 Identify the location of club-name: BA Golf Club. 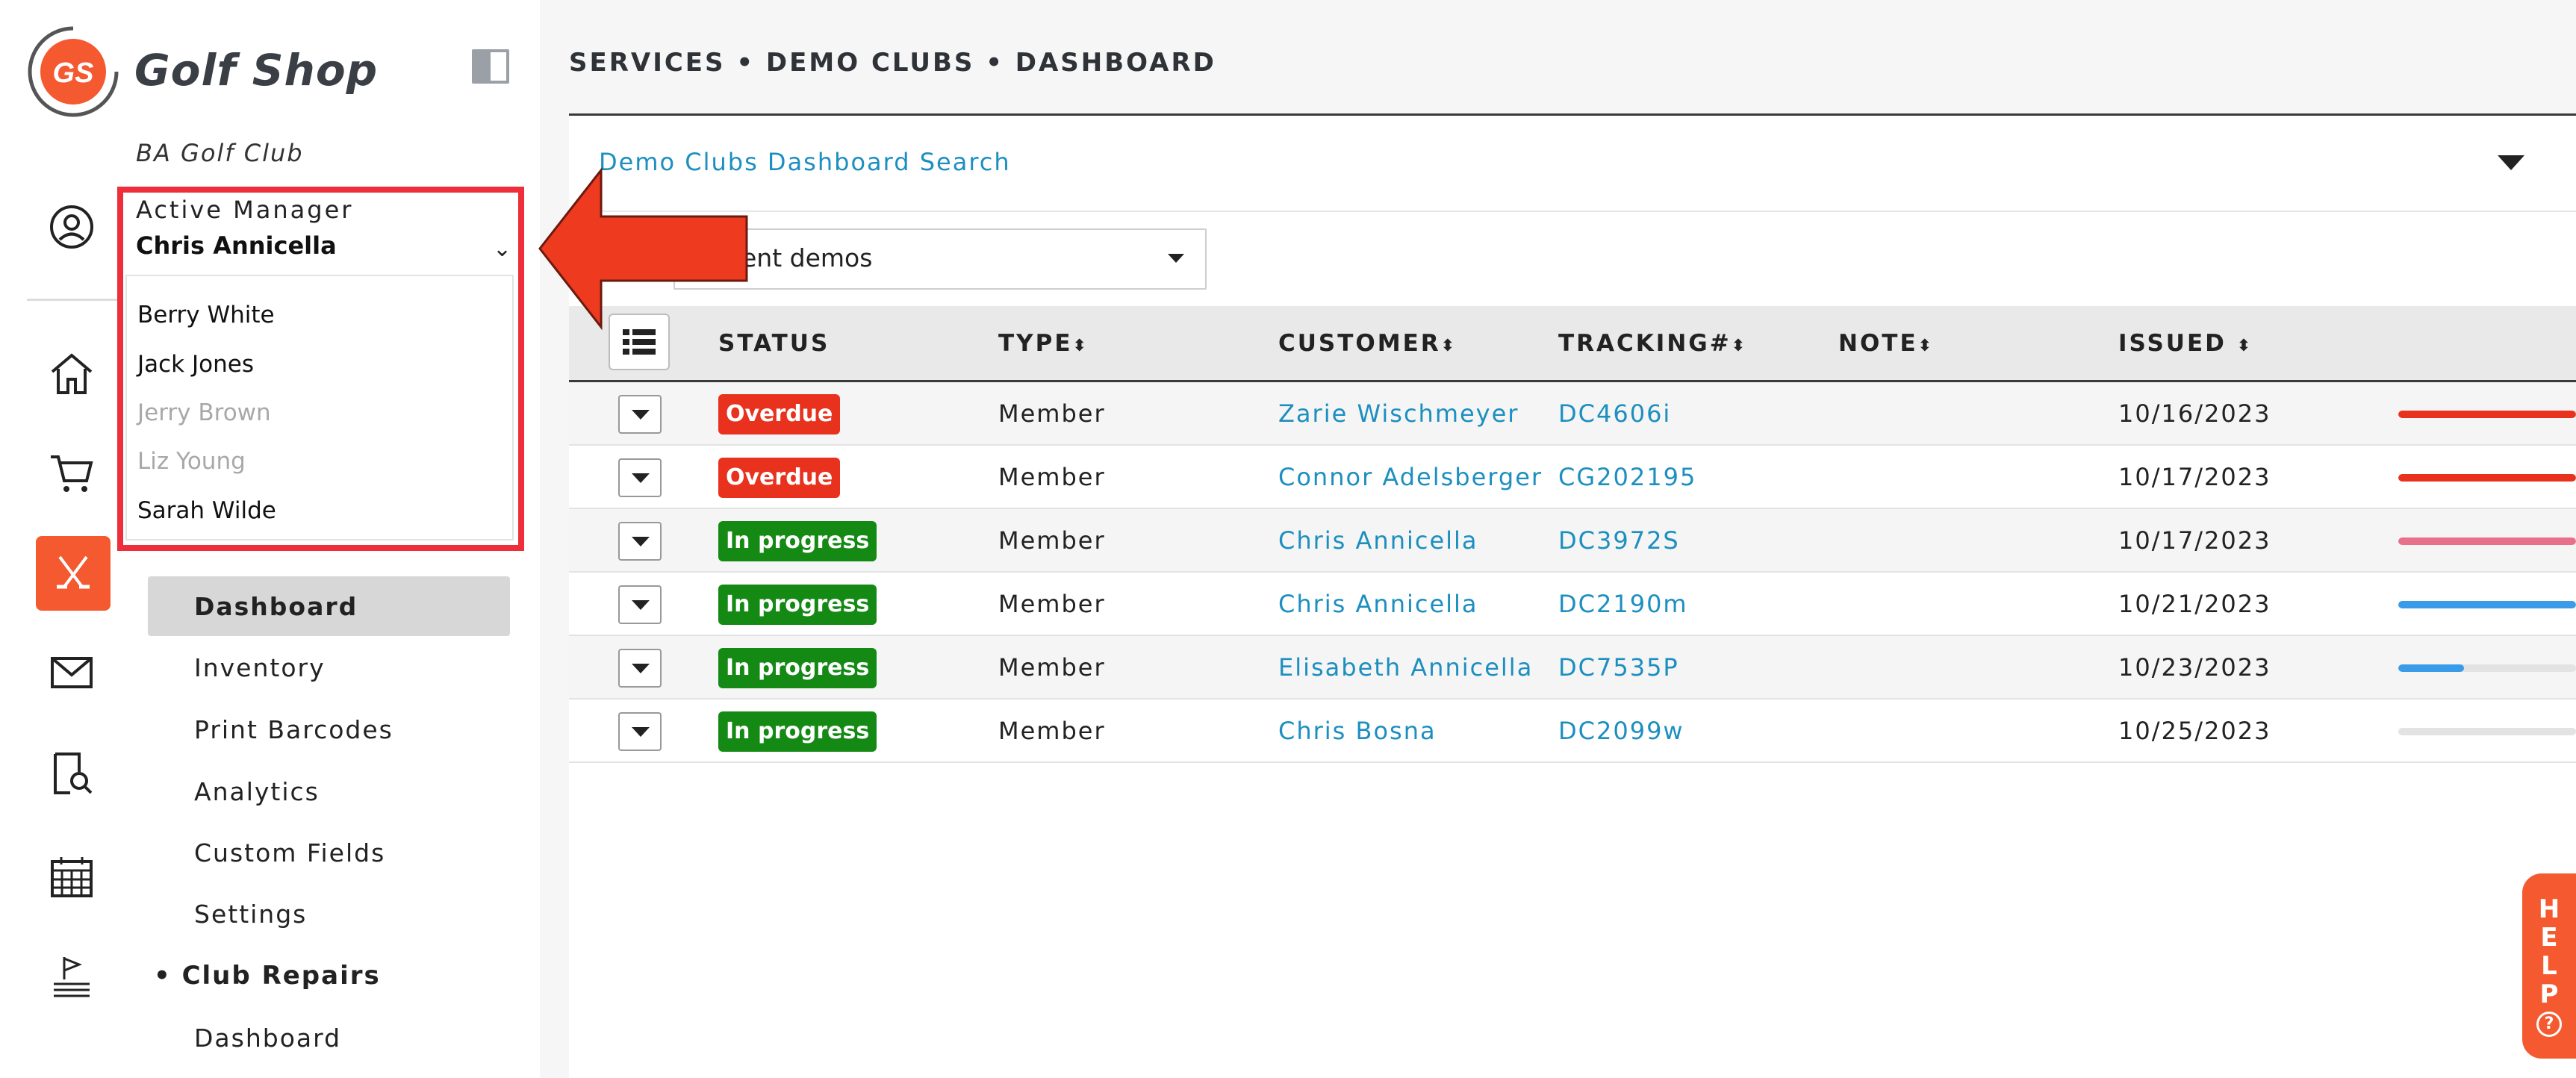
(220, 153).